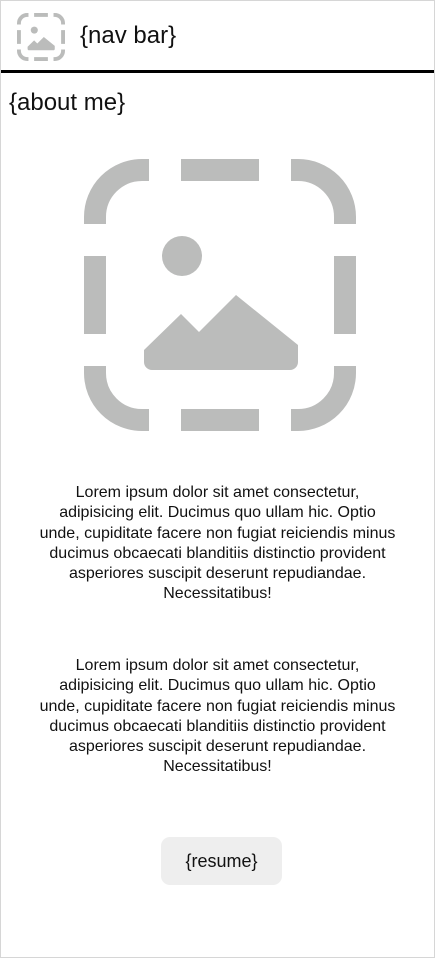  What do you see at coordinates (67, 102) in the screenshot?
I see `section-title: {about me}` at bounding box center [67, 102].